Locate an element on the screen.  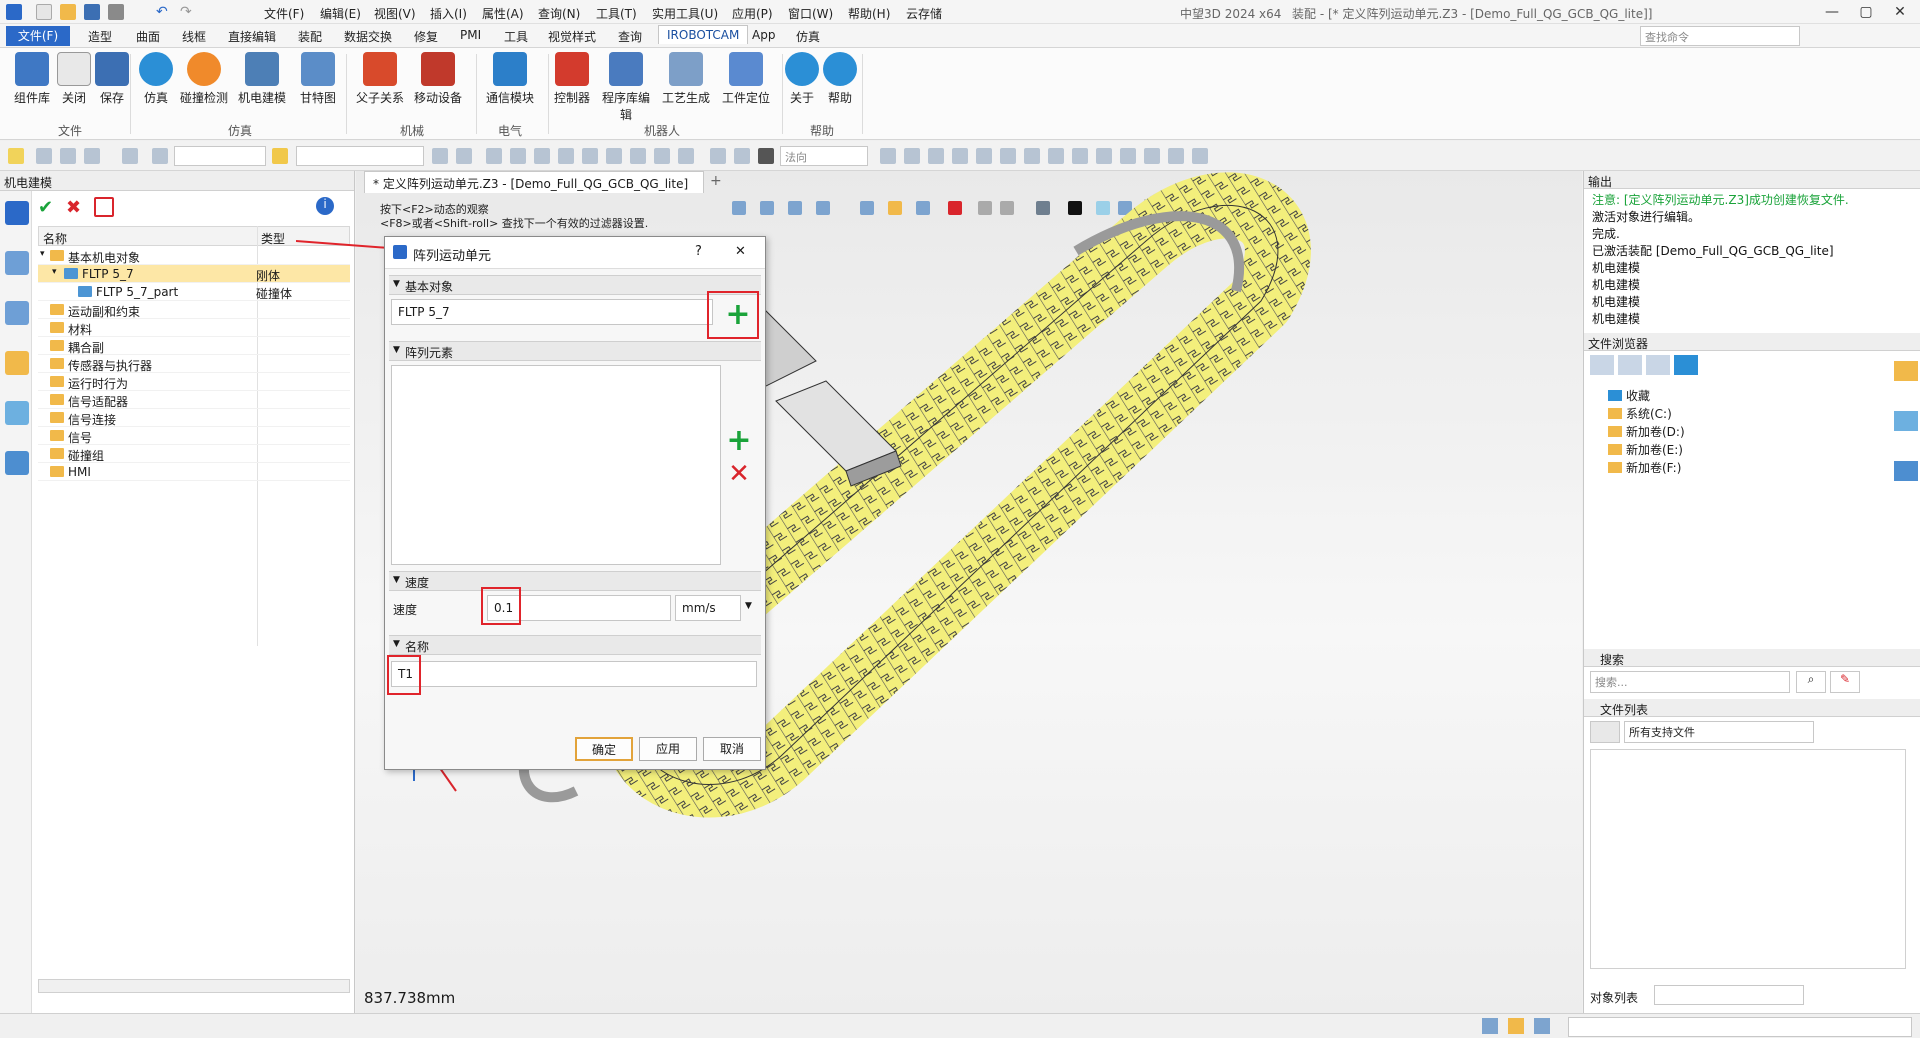
communication-module-button: 通信模块 is located at coordinates (510, 79).